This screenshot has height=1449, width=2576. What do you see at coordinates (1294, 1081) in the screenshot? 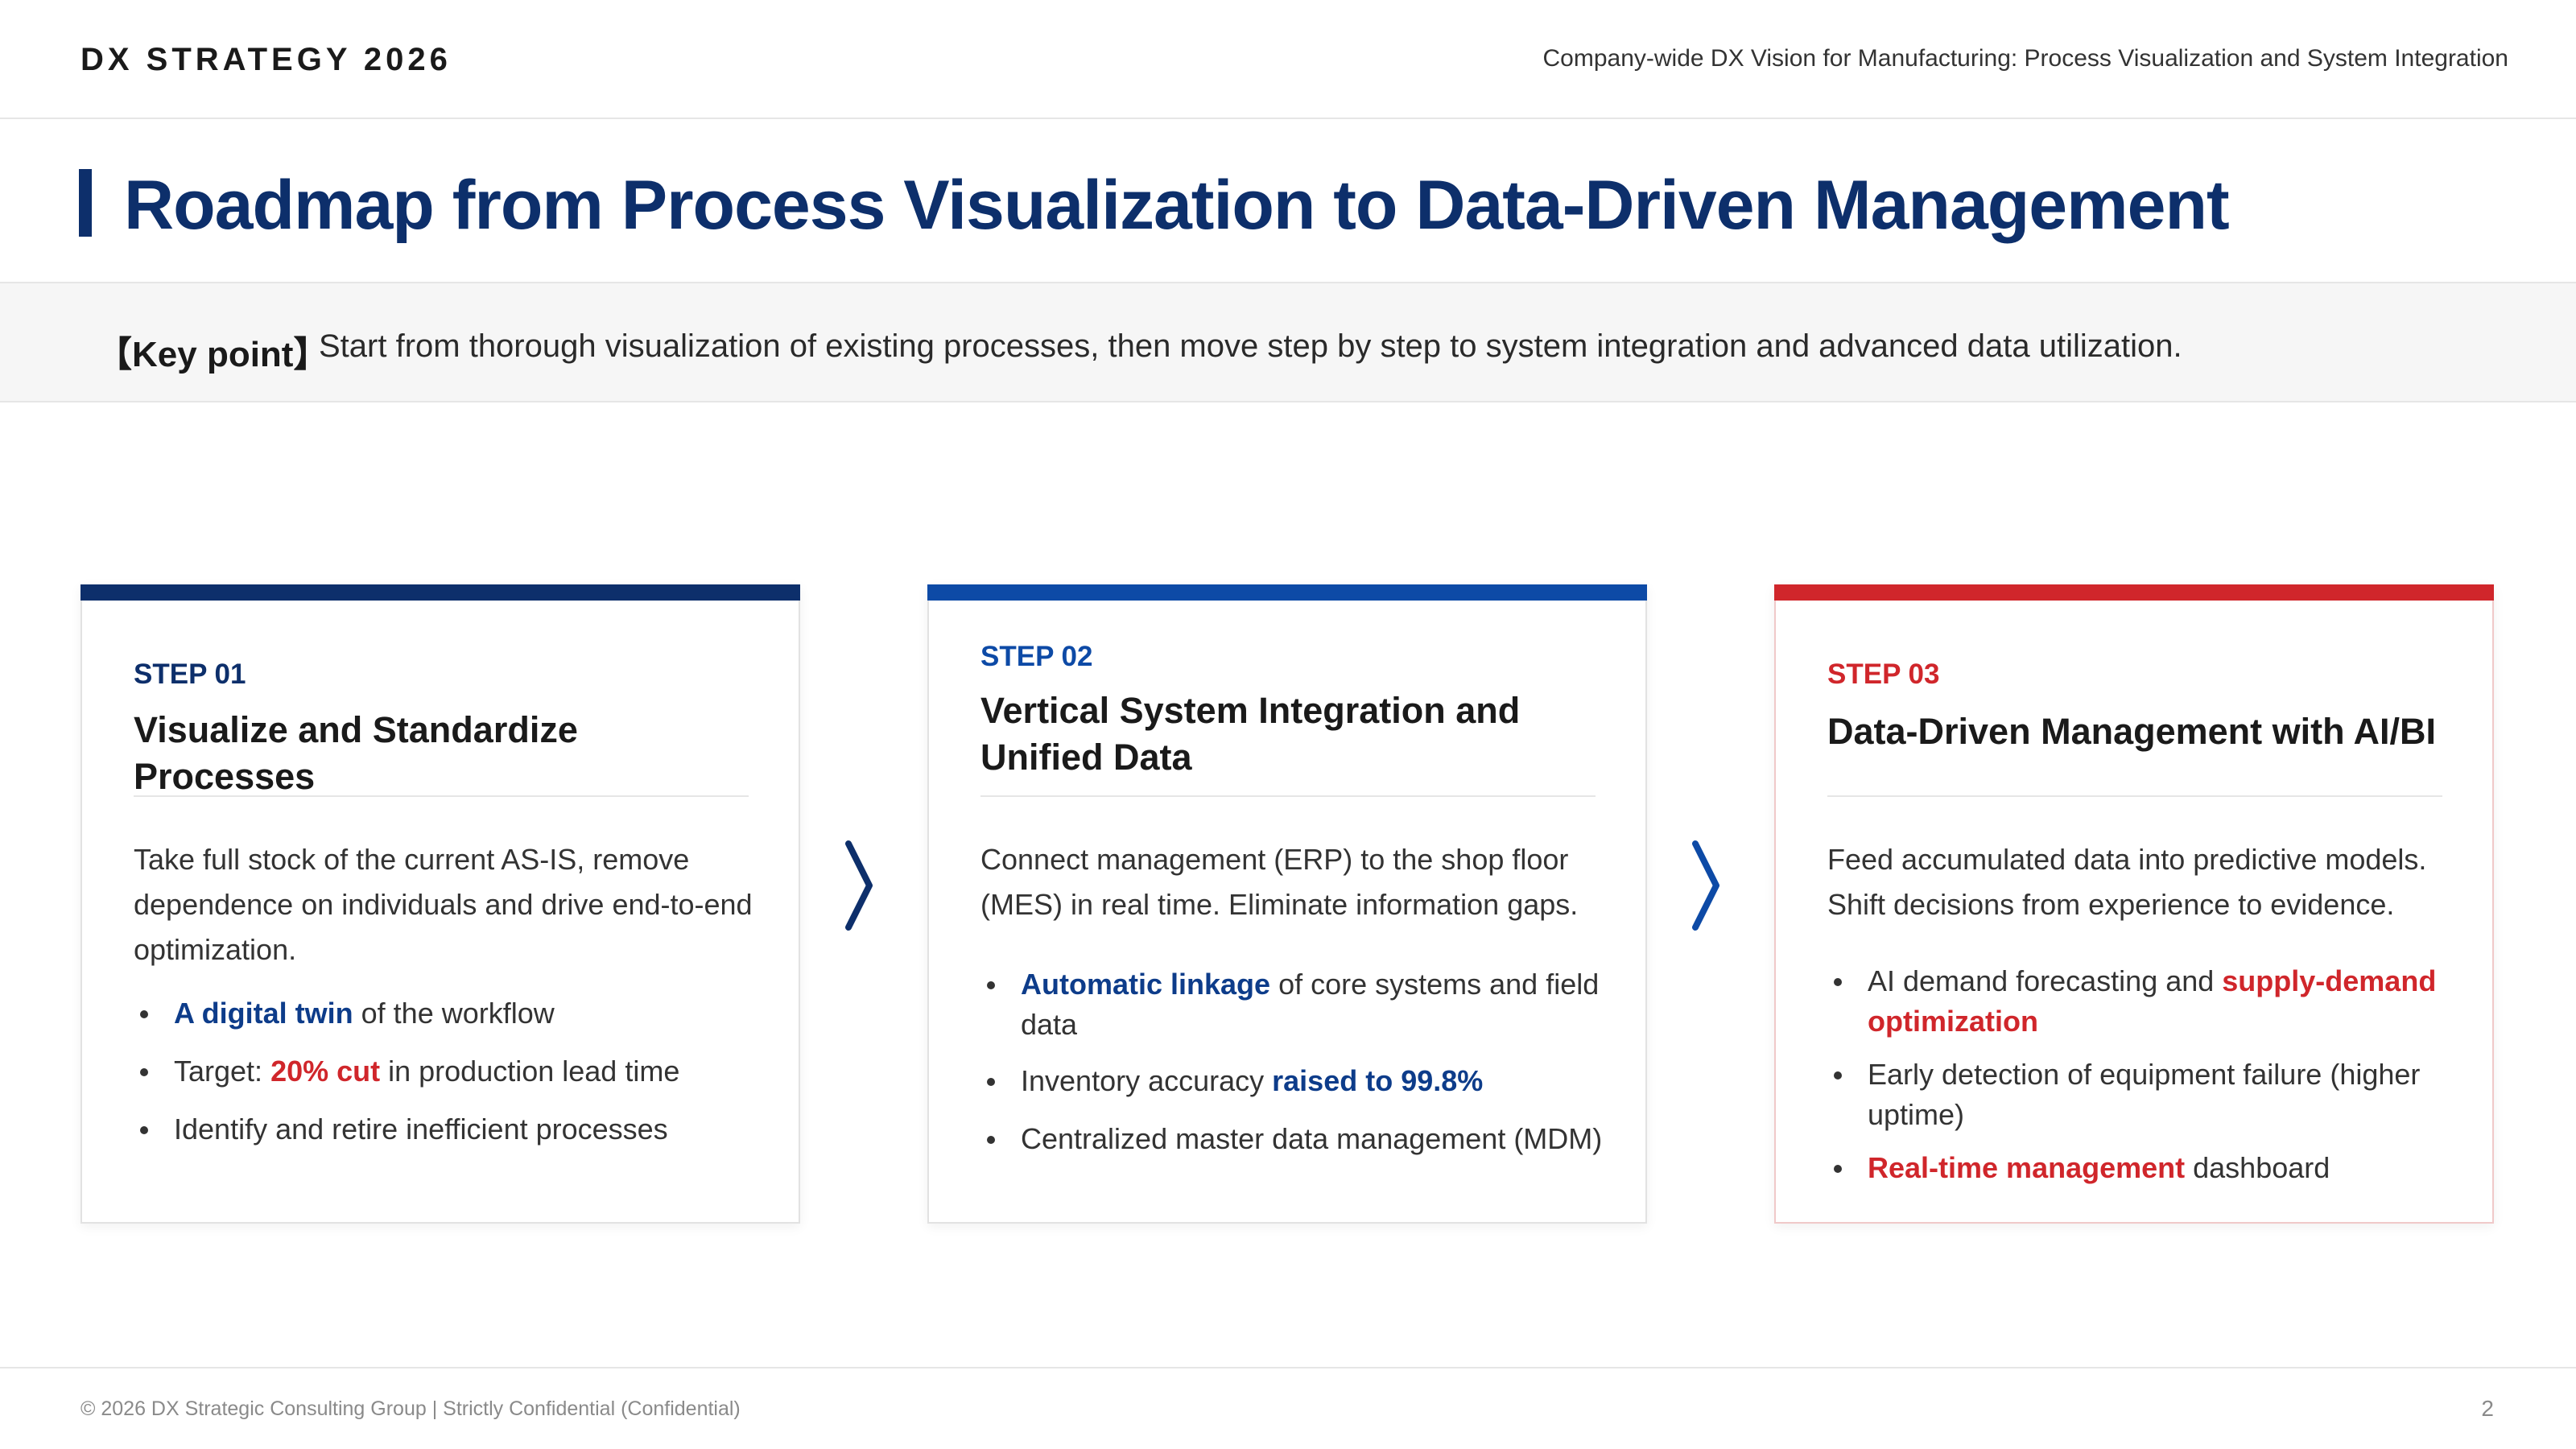
I see `list-item: Inventory accuracy raised to 99.8%` at bounding box center [1294, 1081].